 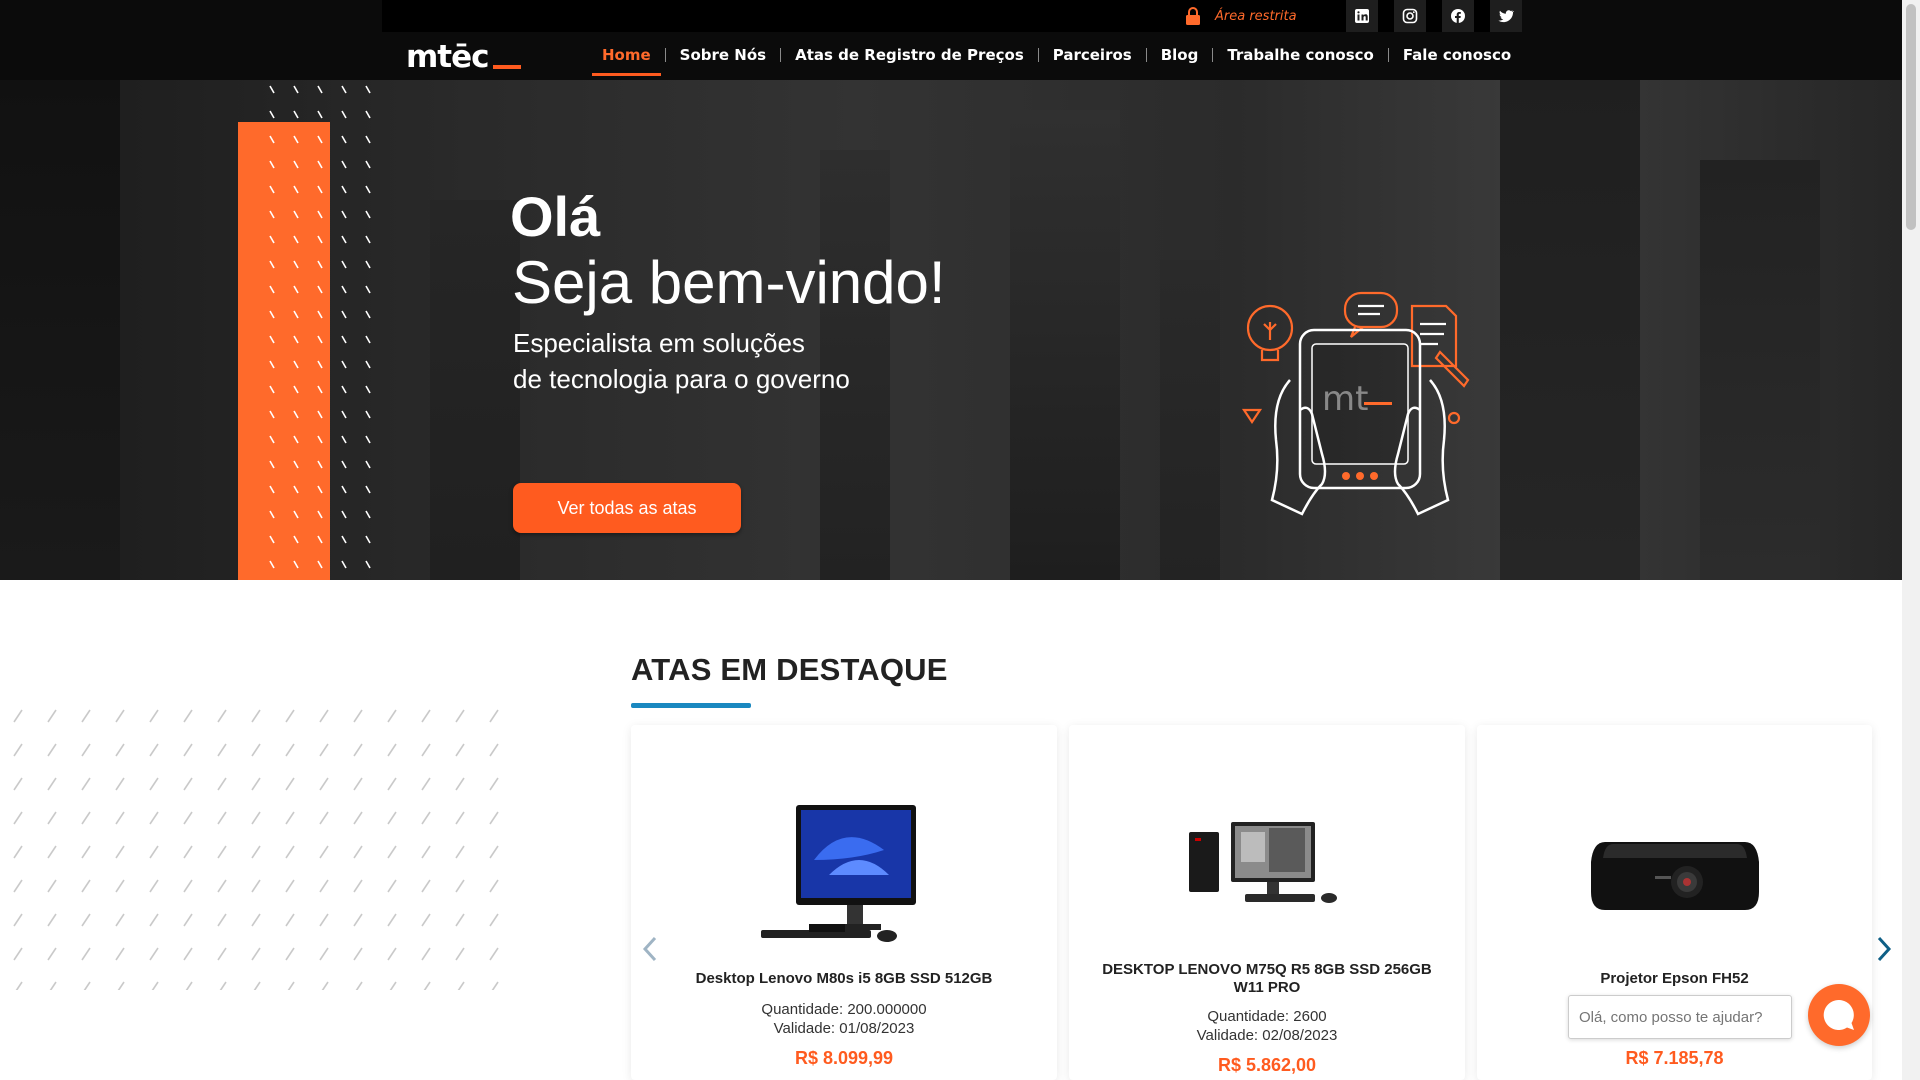 I want to click on facebook-icon, so click(x=1458, y=16).